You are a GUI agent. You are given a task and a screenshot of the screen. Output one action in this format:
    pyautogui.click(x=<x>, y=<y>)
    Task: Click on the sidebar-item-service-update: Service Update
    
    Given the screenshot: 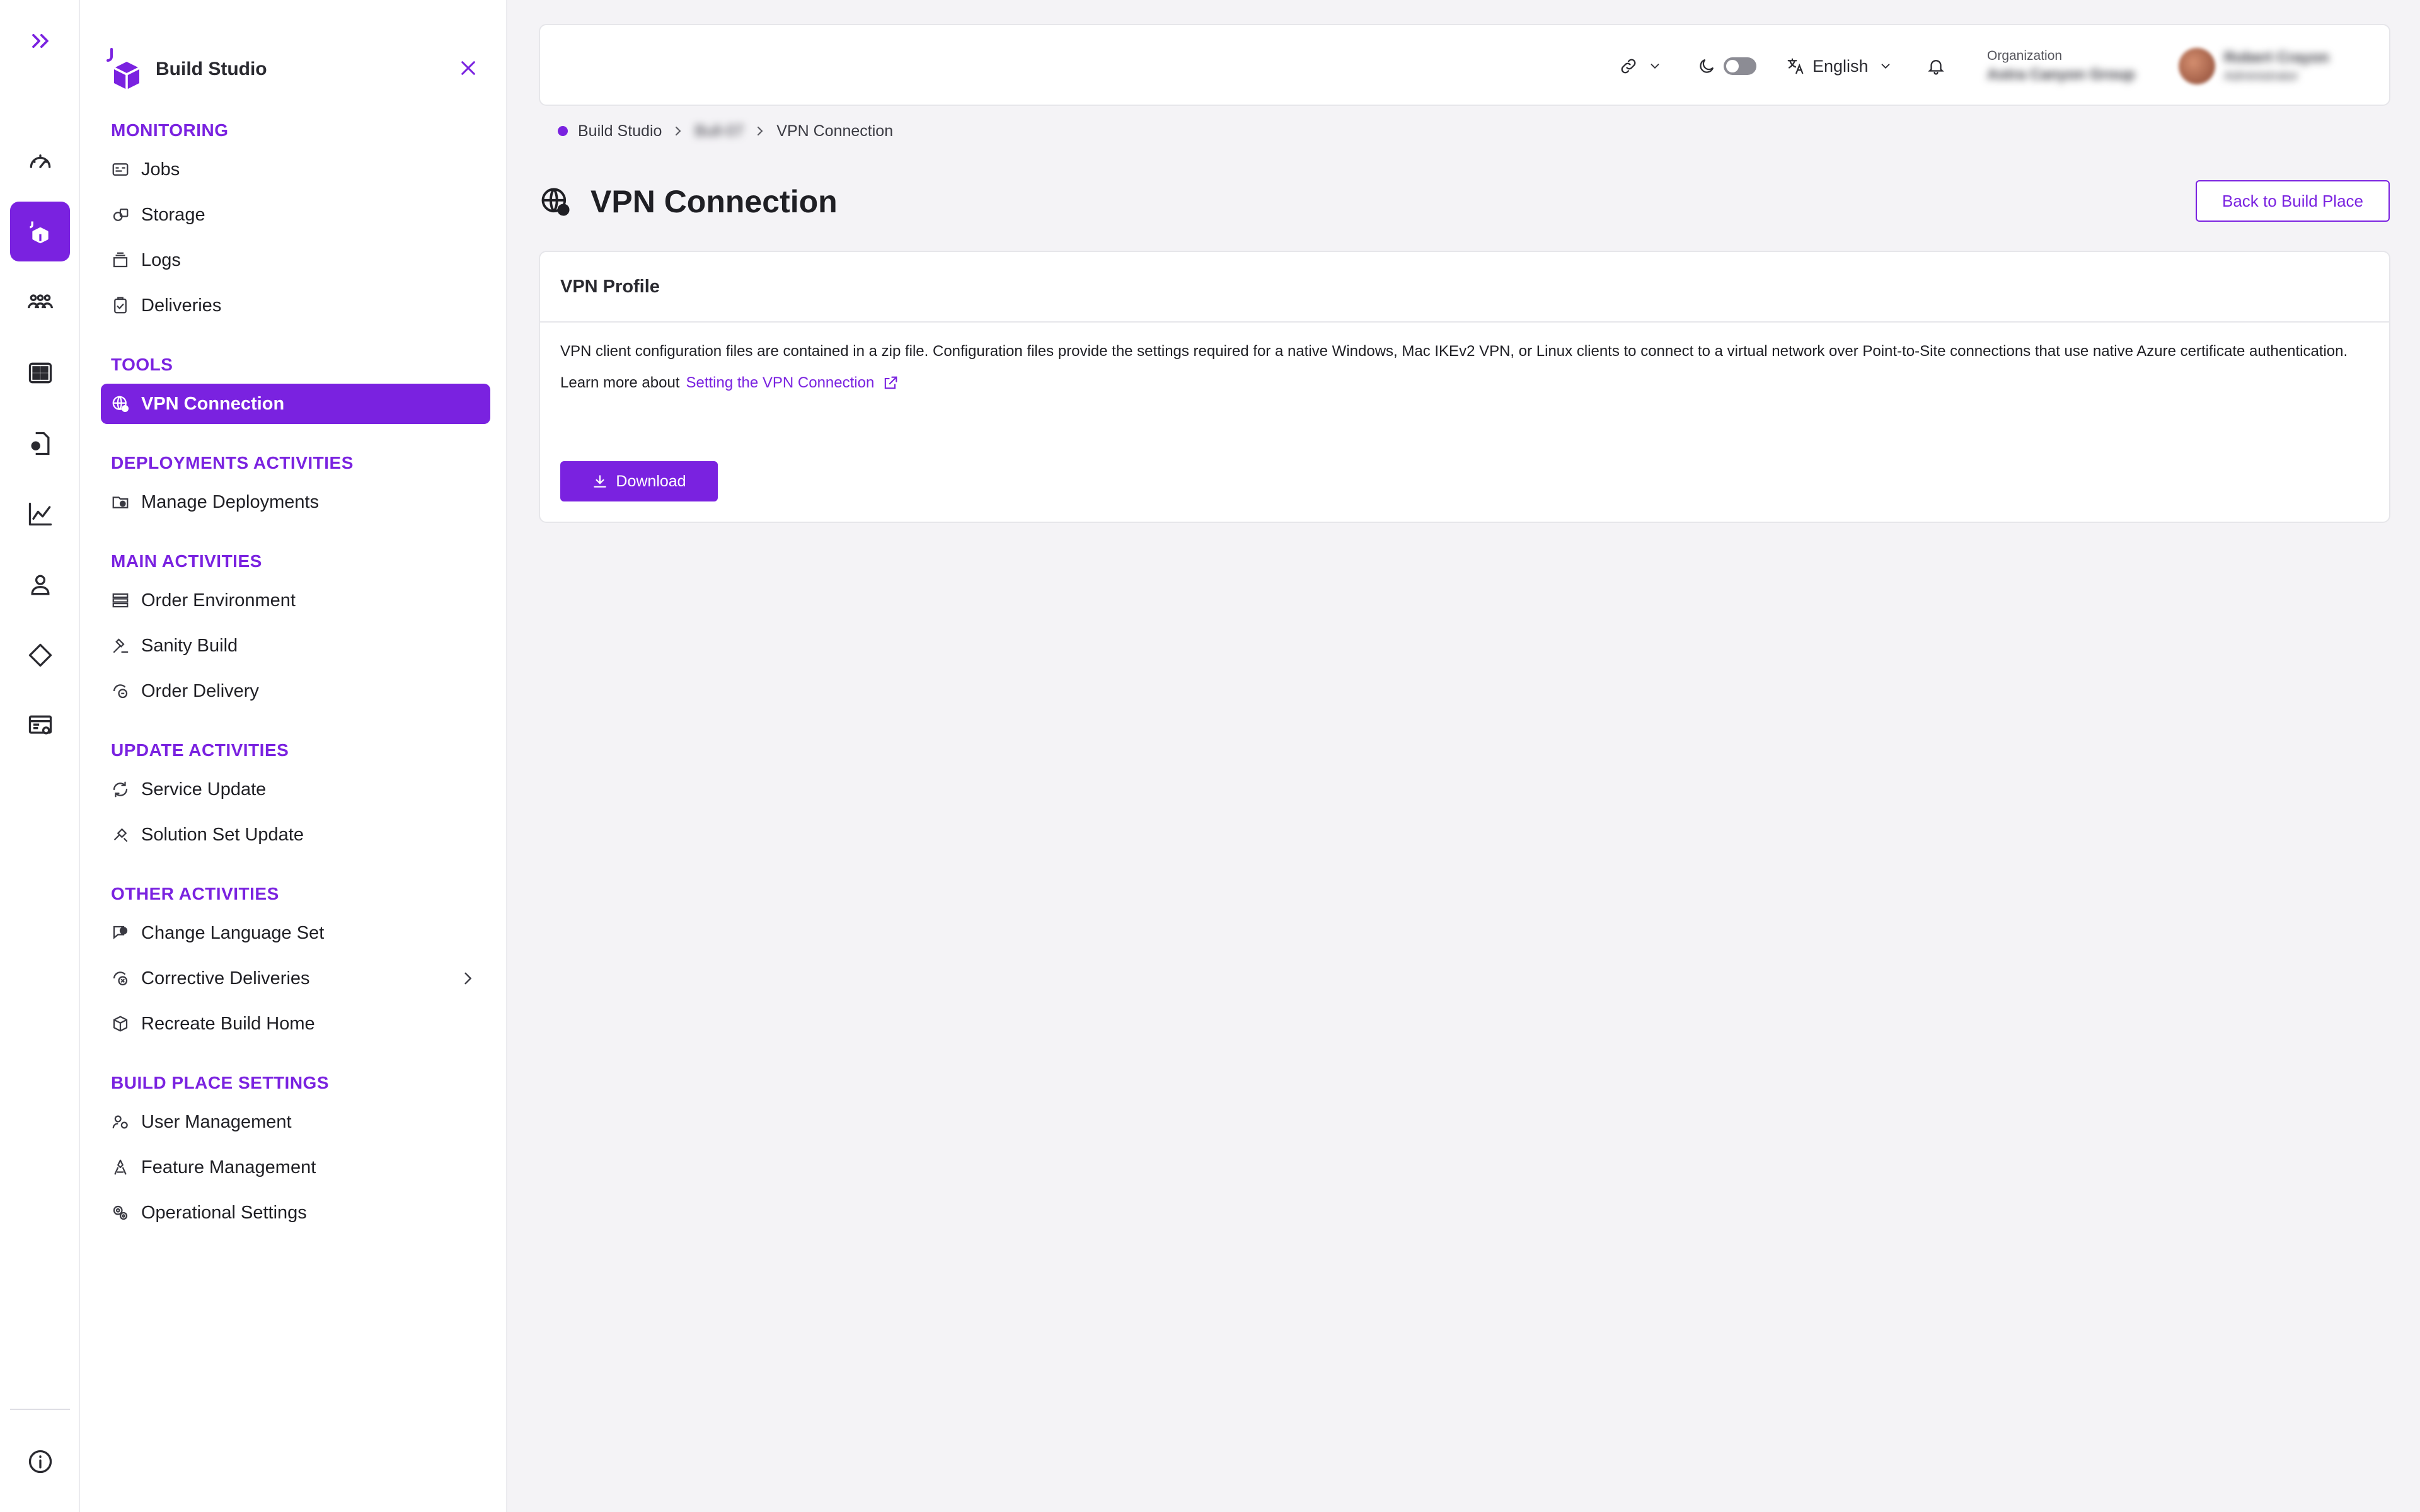 What is the action you would take?
    pyautogui.click(x=295, y=789)
    